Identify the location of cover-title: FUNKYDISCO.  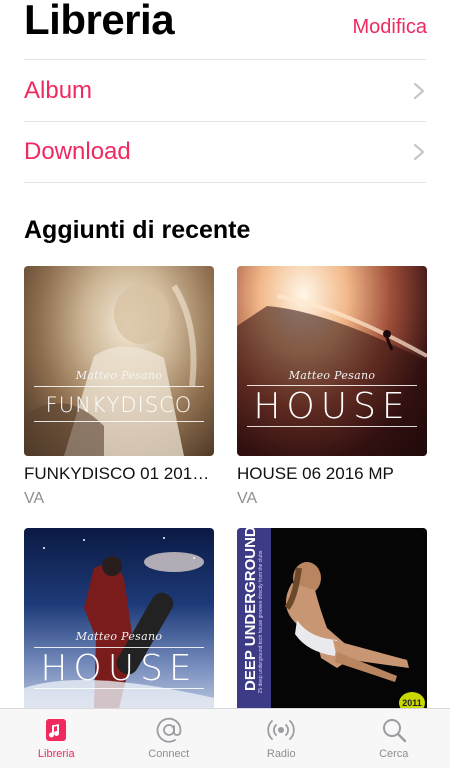
(119, 405).